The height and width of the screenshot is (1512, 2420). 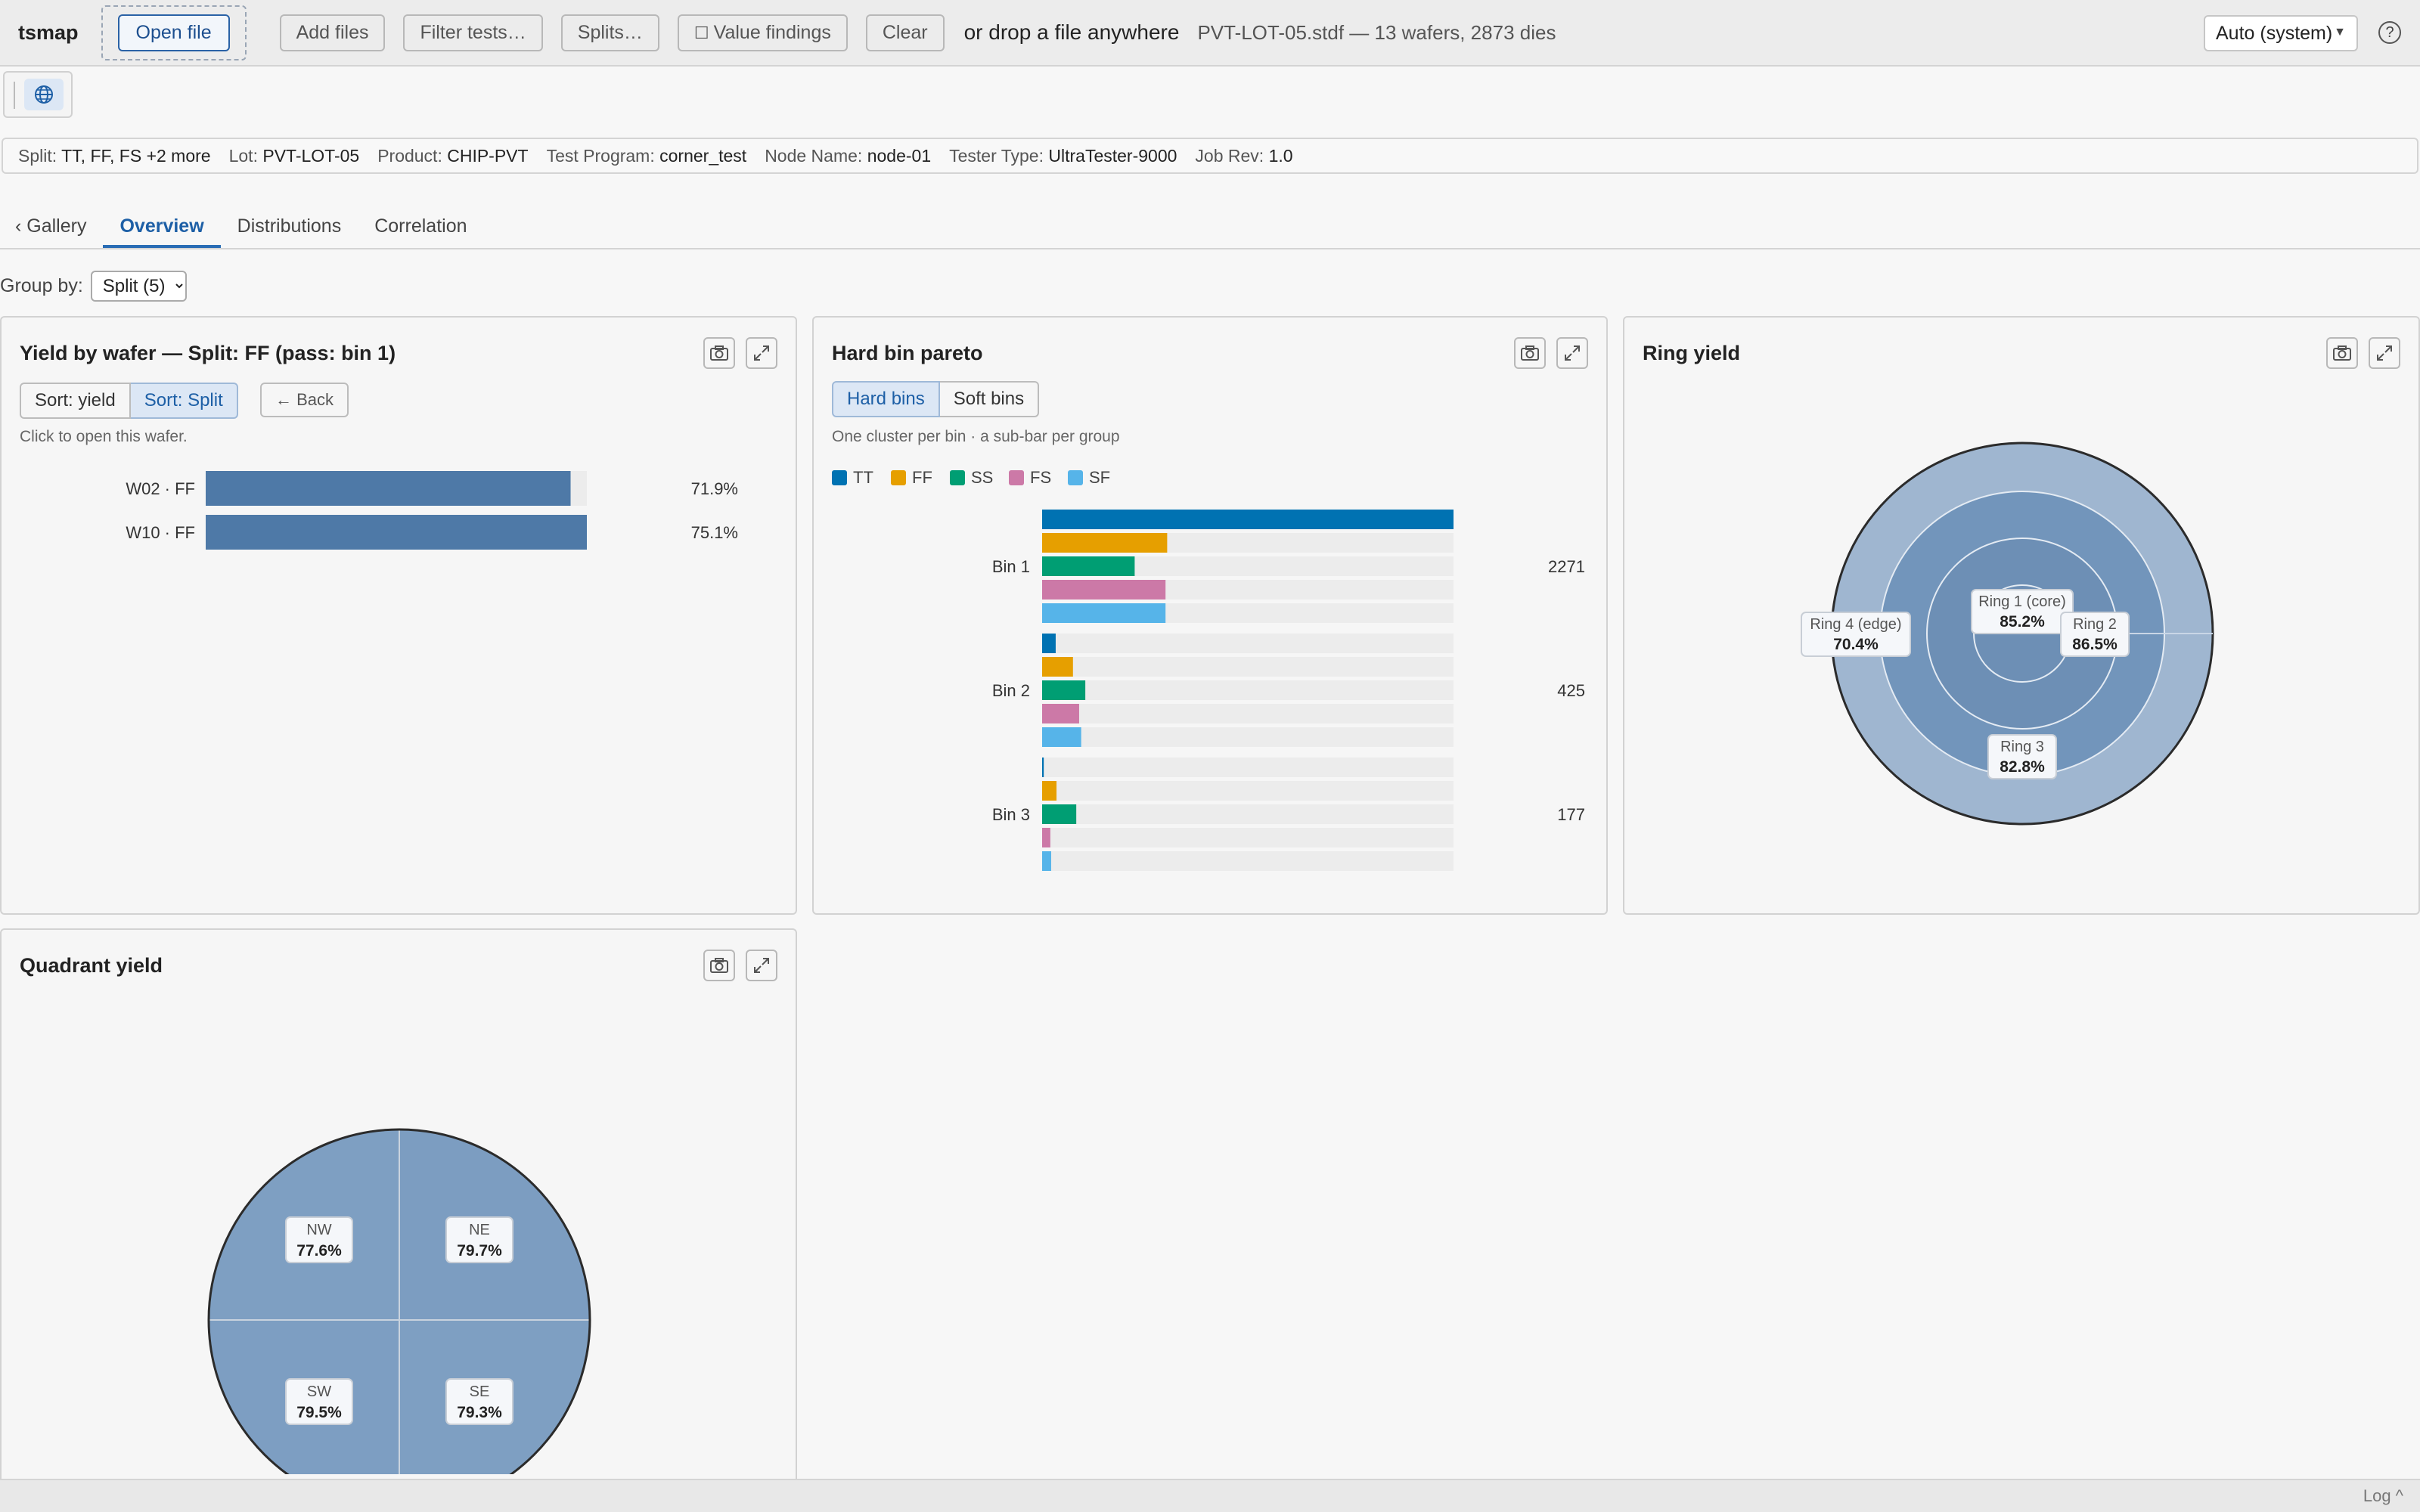 I want to click on wafer-label: W02 · FF, so click(x=160, y=488).